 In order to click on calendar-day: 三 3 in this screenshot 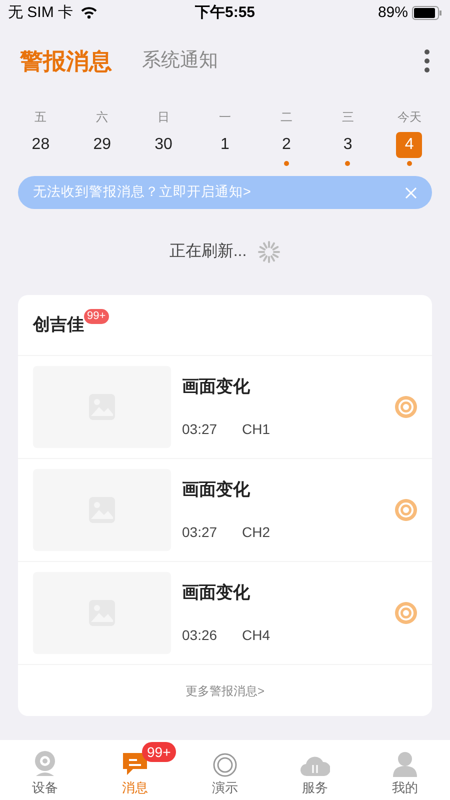, I will do `click(348, 138)`.